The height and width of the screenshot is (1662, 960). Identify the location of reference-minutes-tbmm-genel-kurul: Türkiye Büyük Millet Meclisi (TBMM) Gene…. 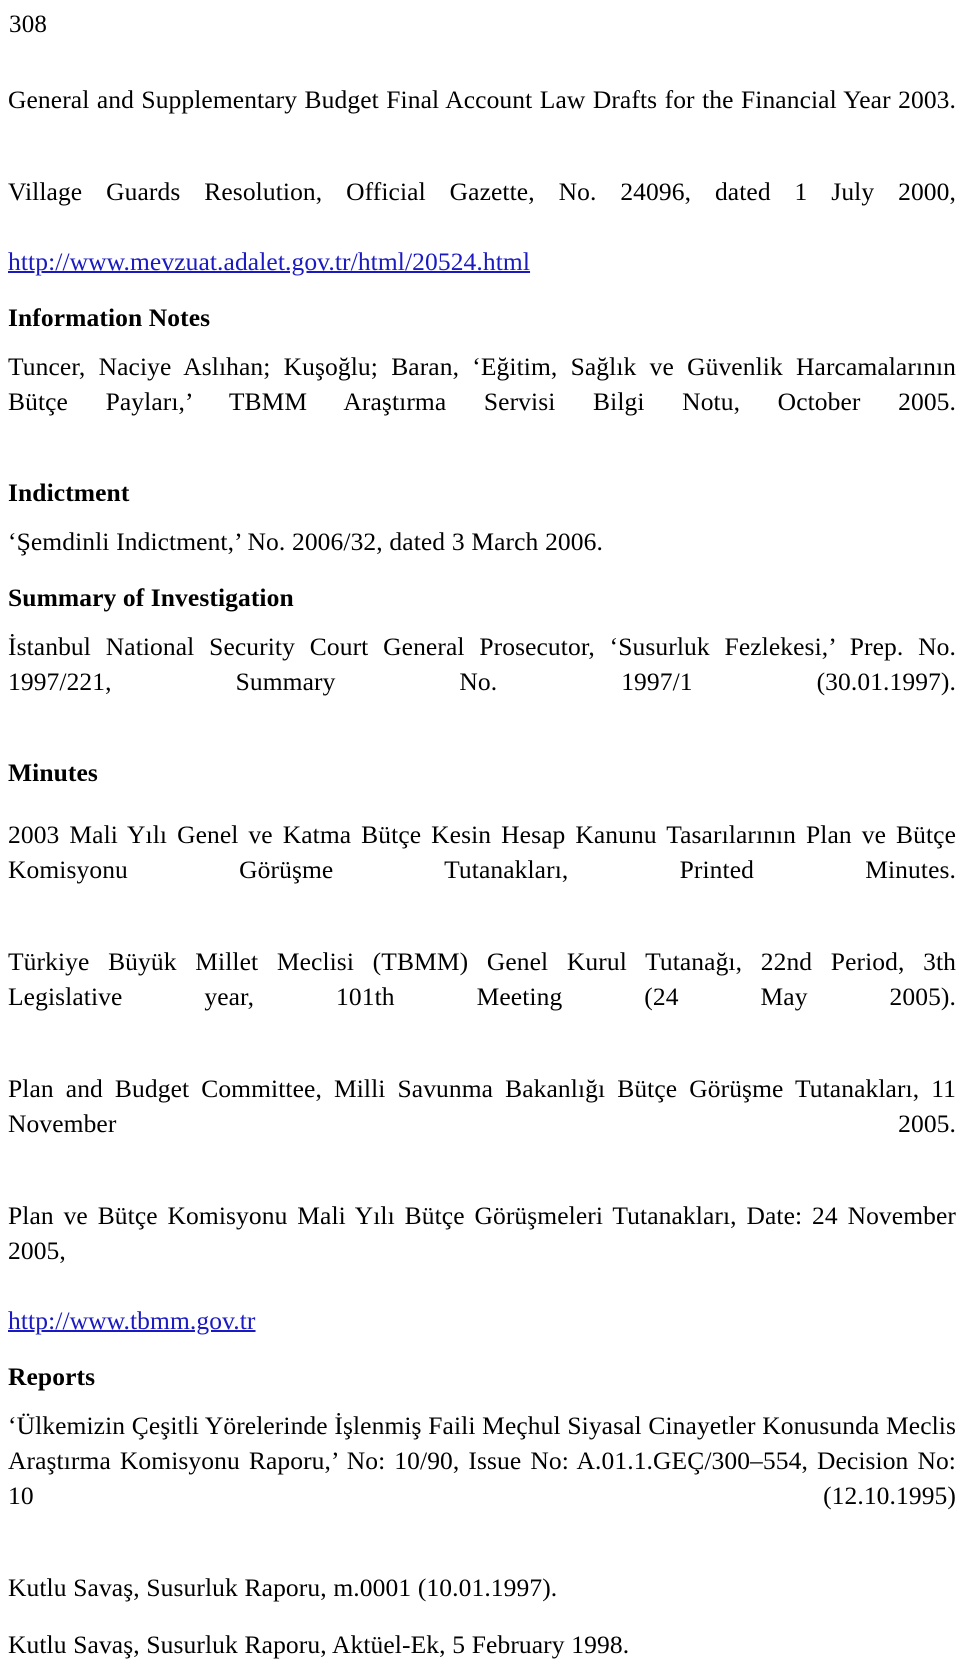
(482, 979).